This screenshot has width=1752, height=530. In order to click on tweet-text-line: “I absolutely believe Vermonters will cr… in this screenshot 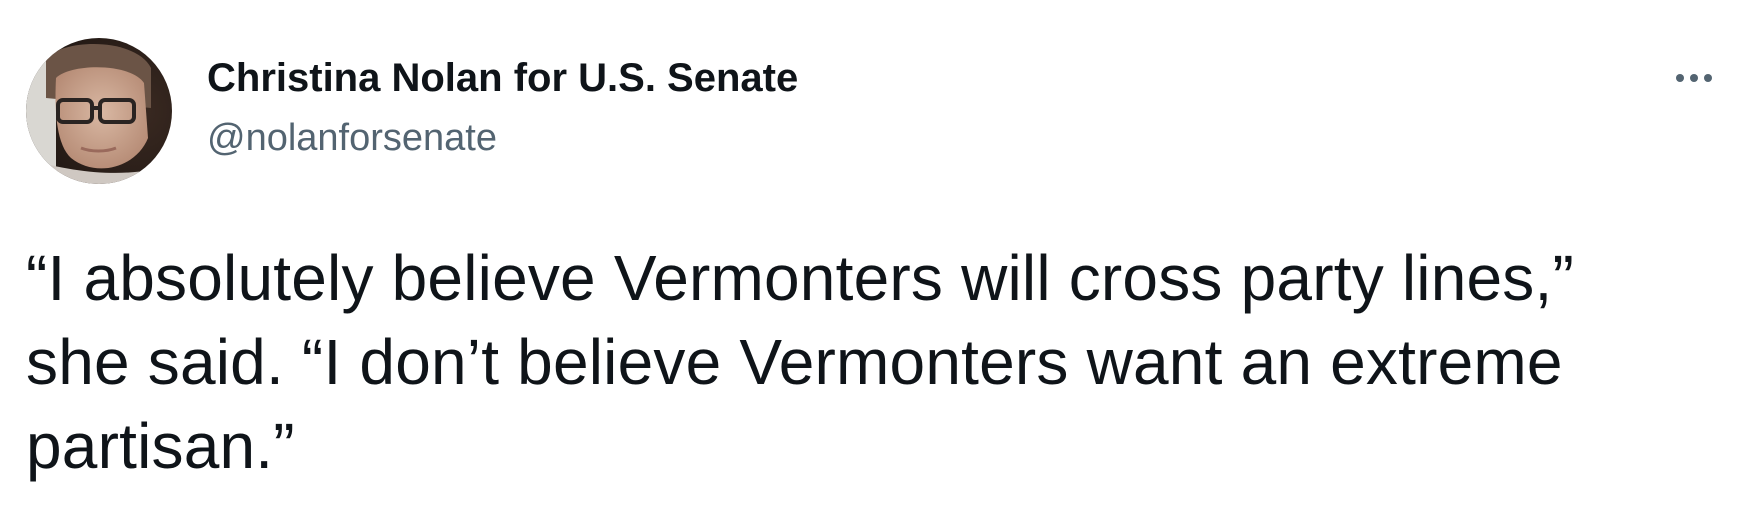, I will do `click(800, 278)`.